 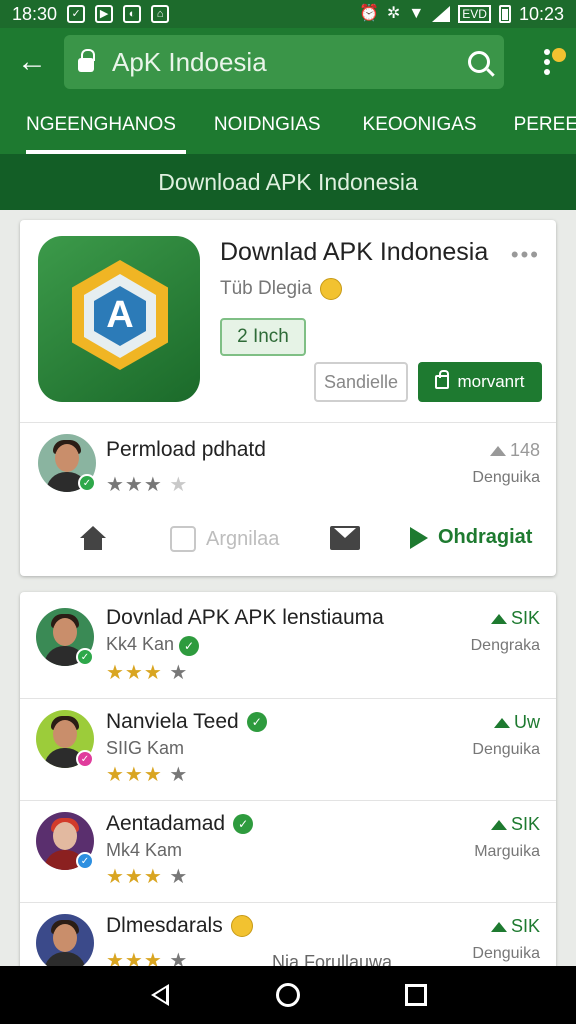 What do you see at coordinates (441, 14) in the screenshot?
I see `signal-icon` at bounding box center [441, 14].